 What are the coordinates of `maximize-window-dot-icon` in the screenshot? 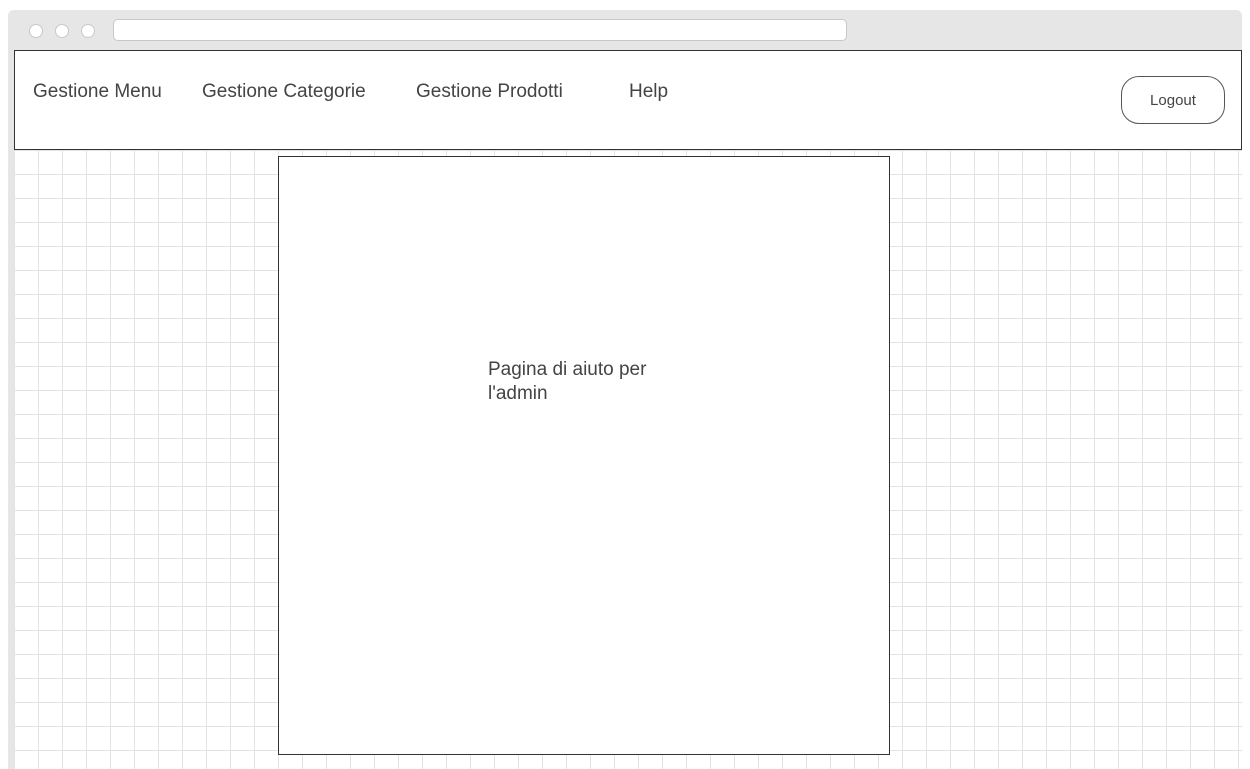 It's located at (88, 31).